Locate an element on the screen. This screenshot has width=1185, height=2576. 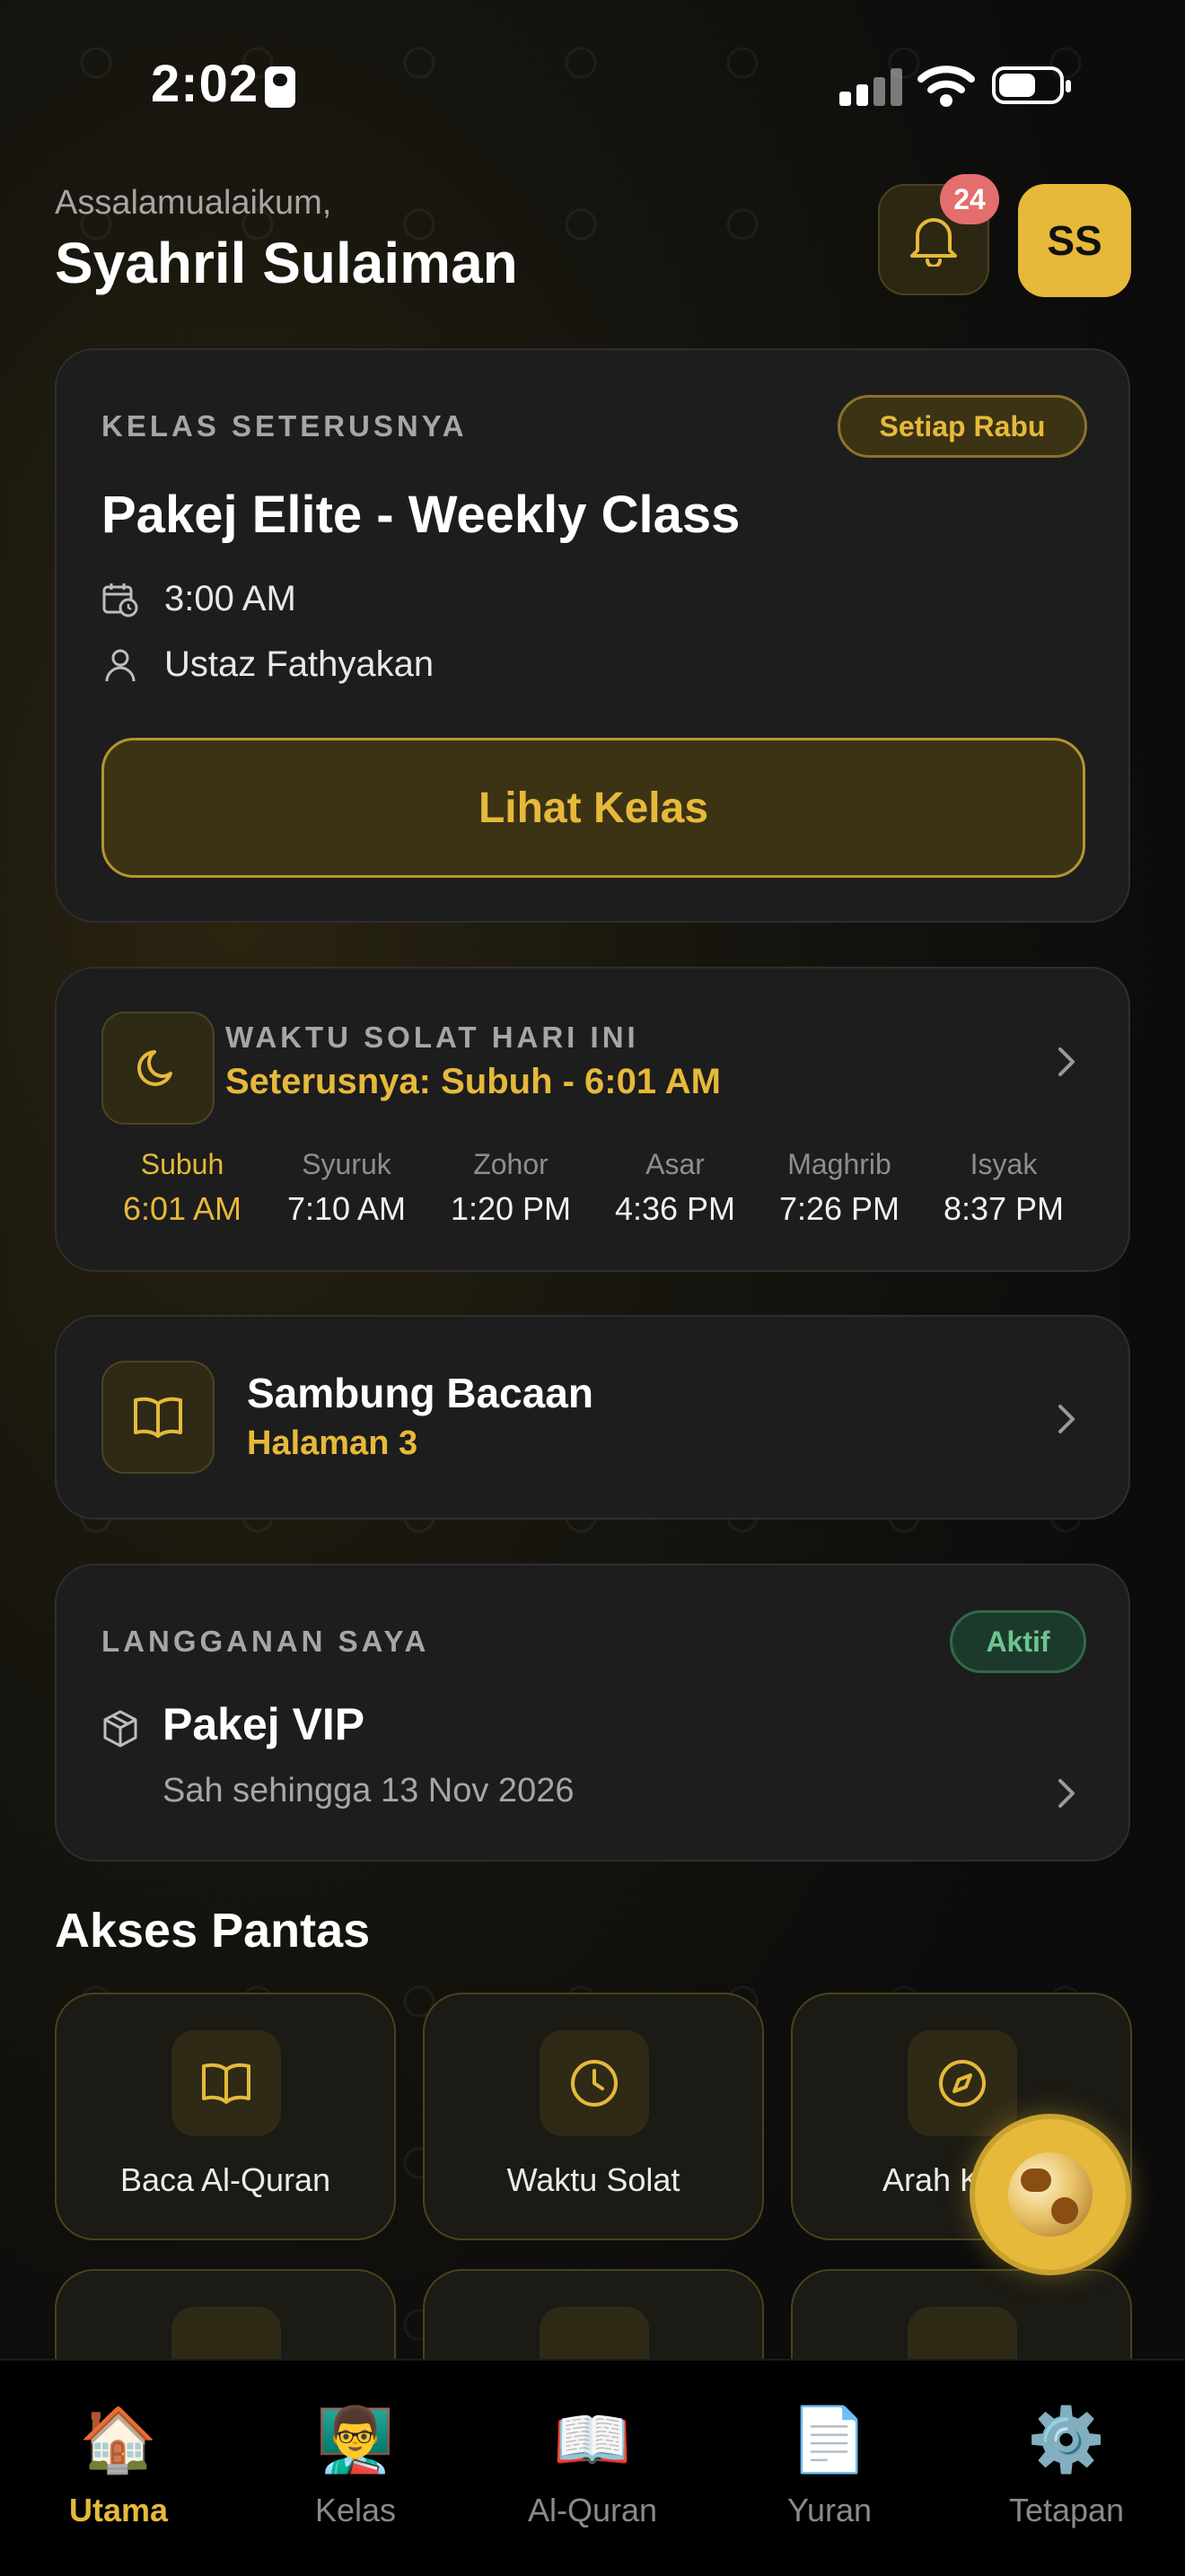
prayer-name: Syuruk is located at coordinates (346, 1164).